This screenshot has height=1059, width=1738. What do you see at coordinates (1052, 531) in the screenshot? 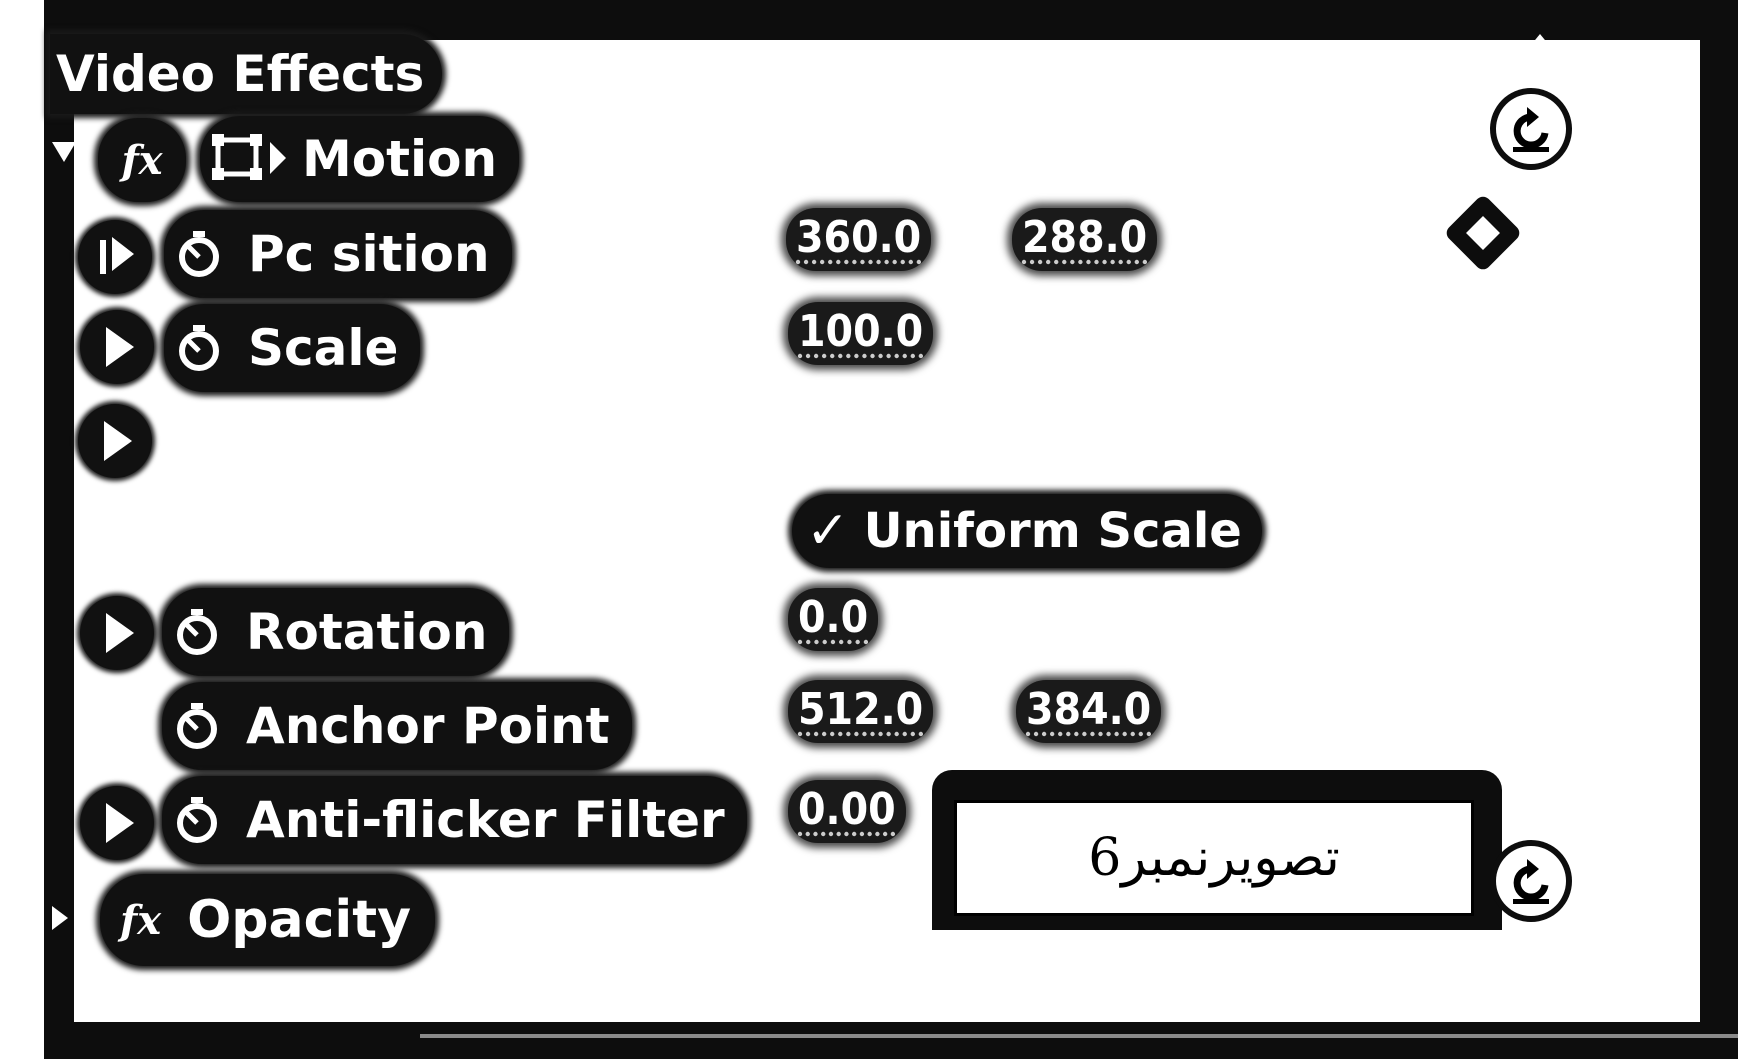
I see `uniform-scale-label: Uniform Scale` at bounding box center [1052, 531].